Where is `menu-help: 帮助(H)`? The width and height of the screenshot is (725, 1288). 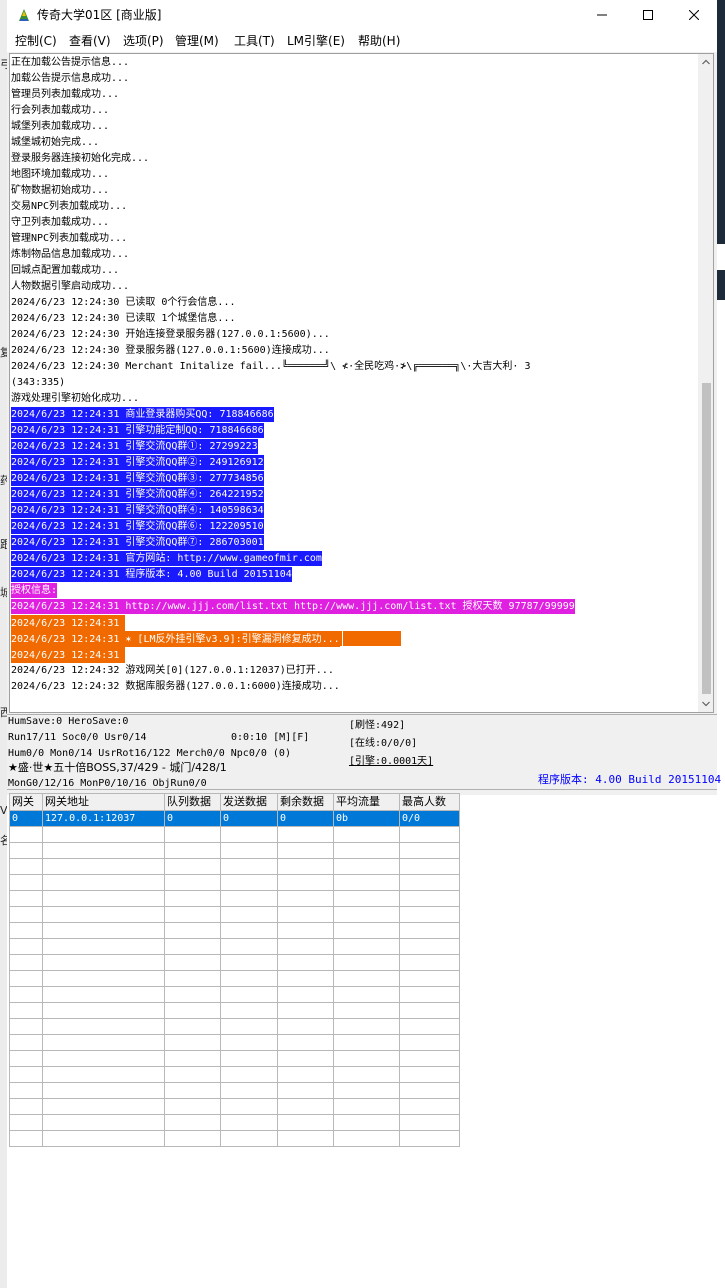
menu-help: 帮助(H) is located at coordinates (379, 41).